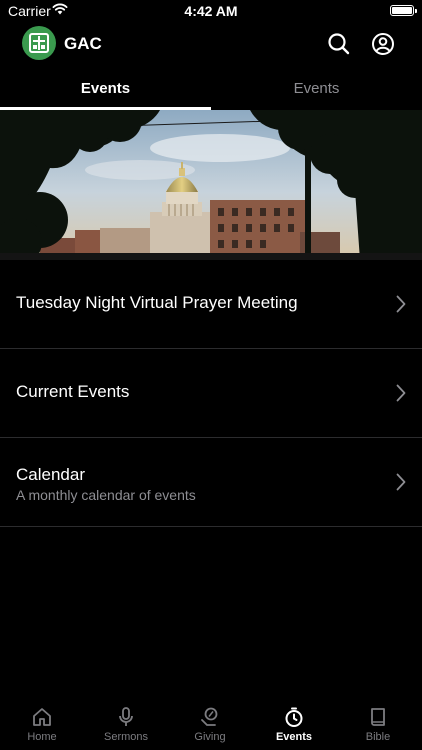 The width and height of the screenshot is (422, 750). What do you see at coordinates (106, 495) in the screenshot?
I see `list-item-subtitle: A monthly calendar of events` at bounding box center [106, 495].